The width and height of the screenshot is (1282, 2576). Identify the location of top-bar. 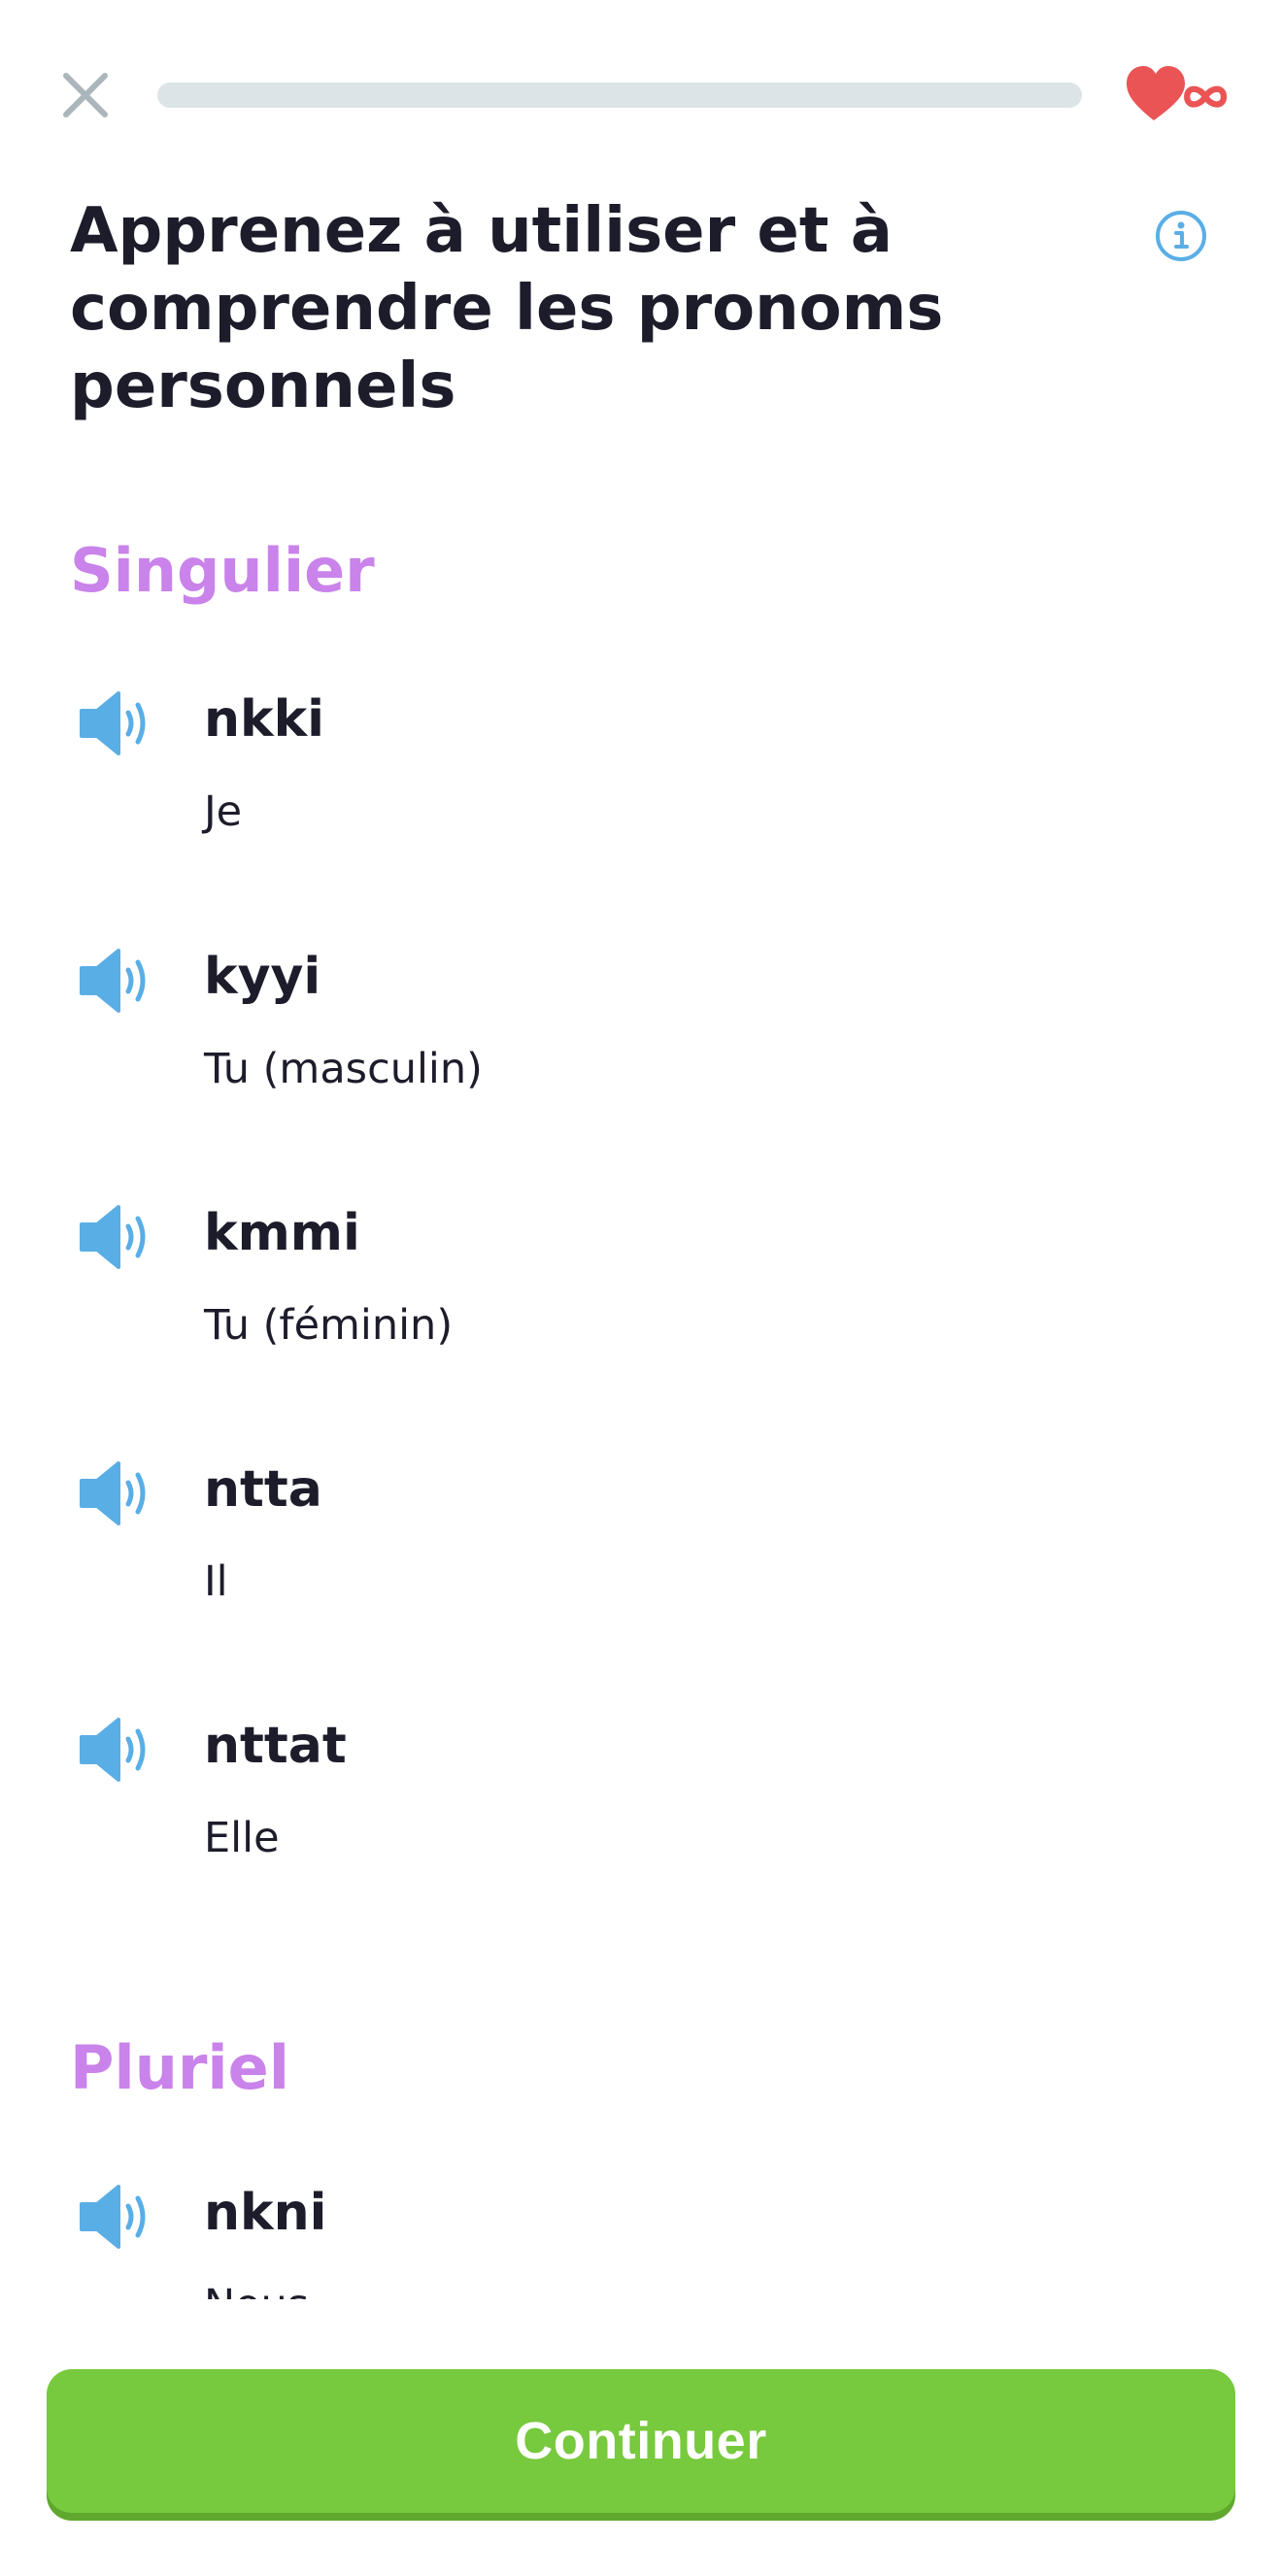
(641, 92).